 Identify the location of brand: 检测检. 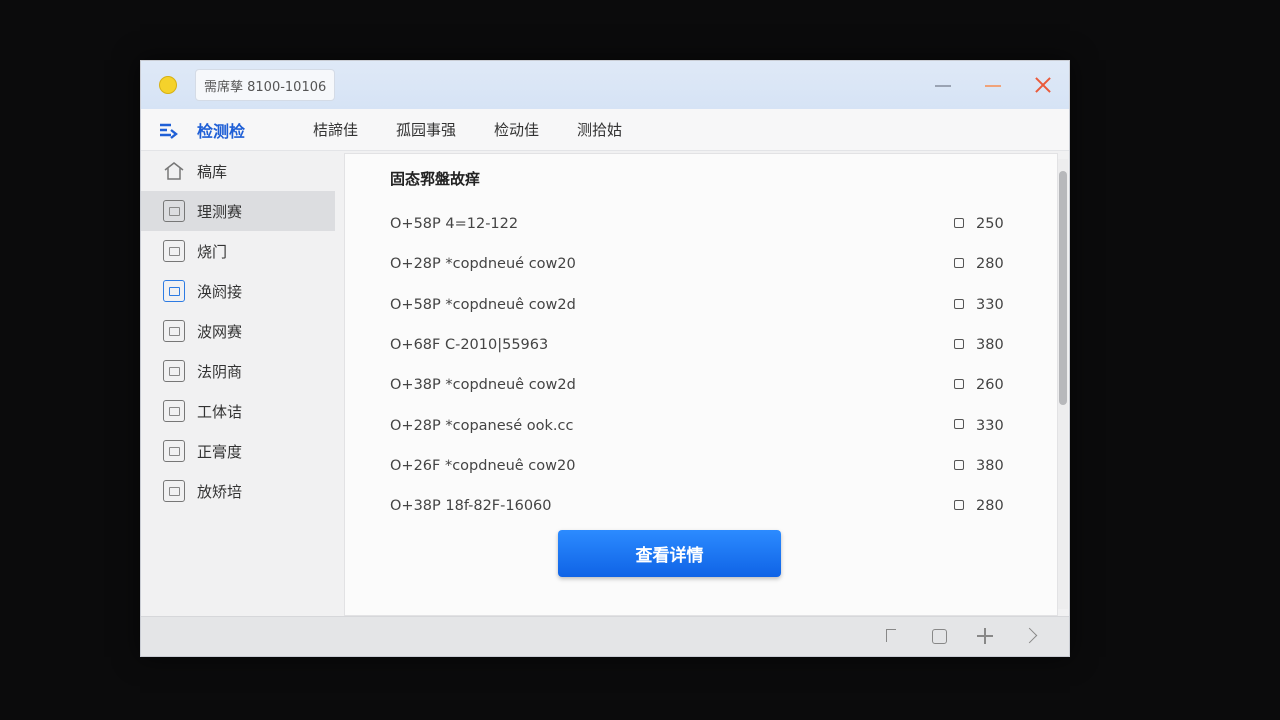
(235, 130).